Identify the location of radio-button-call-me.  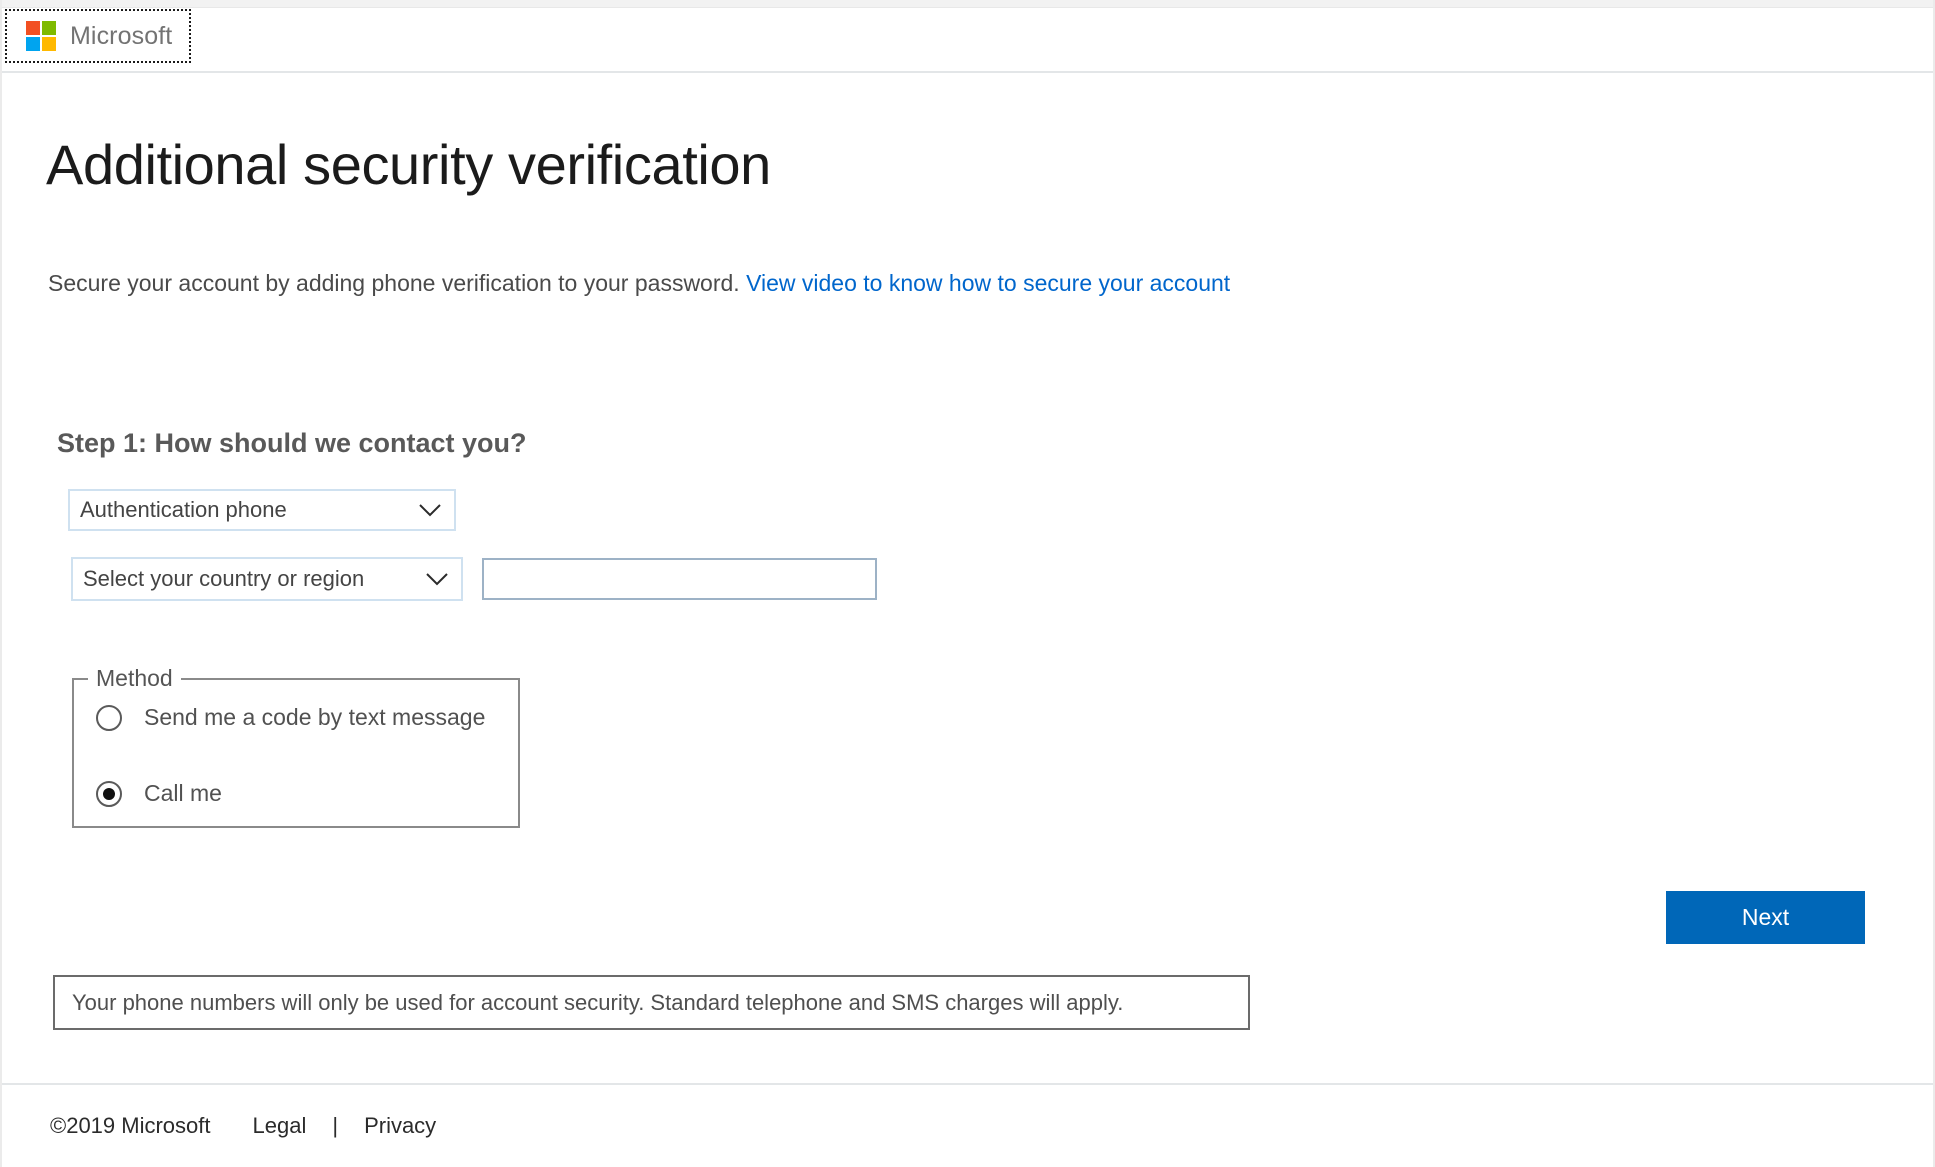
(109, 793).